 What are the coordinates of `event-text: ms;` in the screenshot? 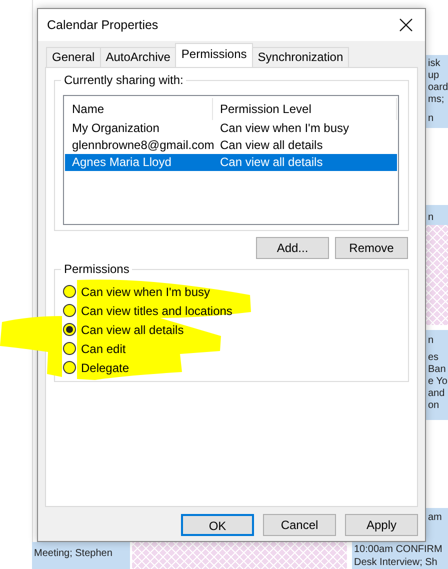 It's located at (436, 100).